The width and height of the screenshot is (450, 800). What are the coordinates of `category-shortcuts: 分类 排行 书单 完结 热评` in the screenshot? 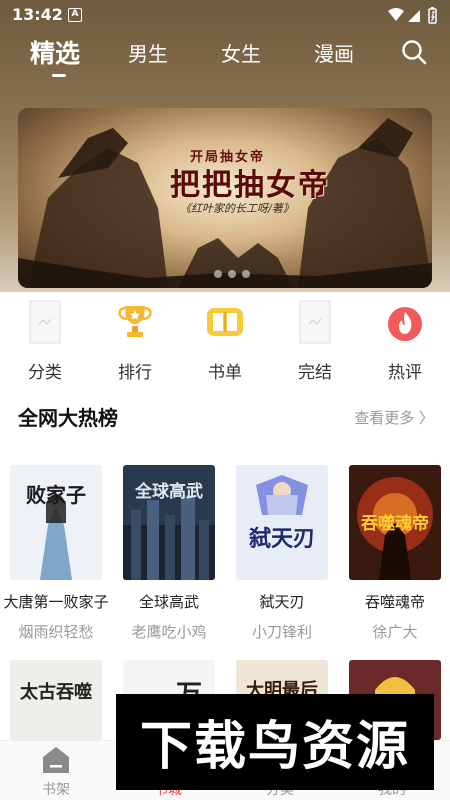 It's located at (225, 337).